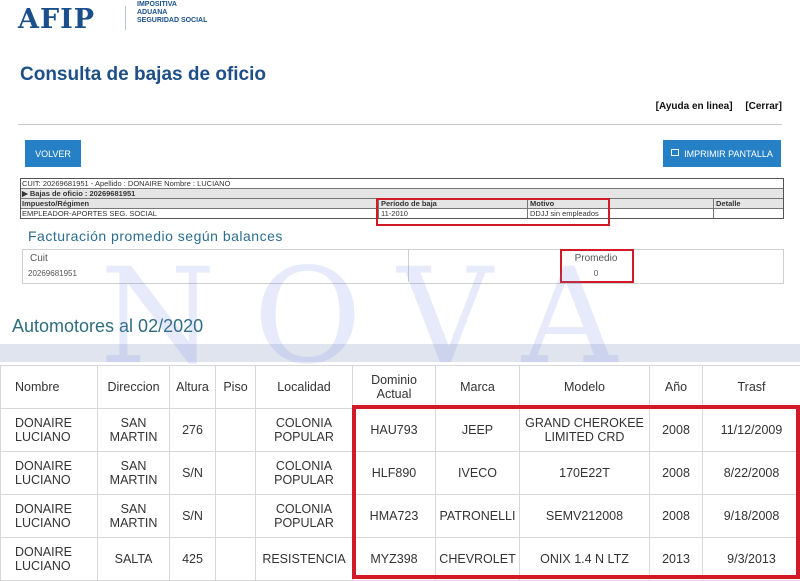 The image size is (800, 581). What do you see at coordinates (394, 387) in the screenshot?
I see `col-dominio: Dominio Actual` at bounding box center [394, 387].